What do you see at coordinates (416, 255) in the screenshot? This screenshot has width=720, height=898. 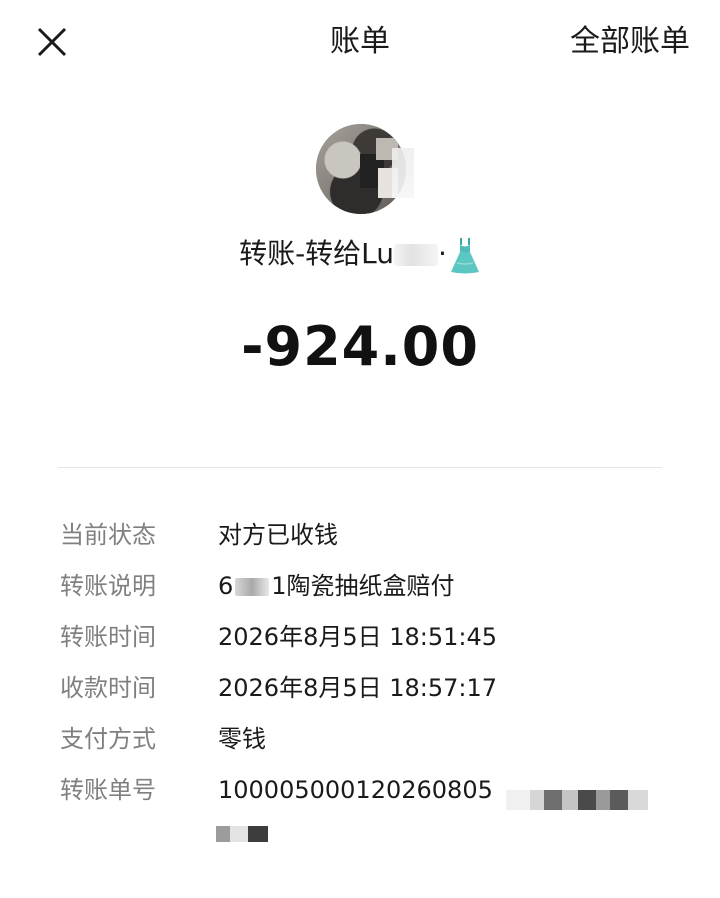 I see `name-redaction` at bounding box center [416, 255].